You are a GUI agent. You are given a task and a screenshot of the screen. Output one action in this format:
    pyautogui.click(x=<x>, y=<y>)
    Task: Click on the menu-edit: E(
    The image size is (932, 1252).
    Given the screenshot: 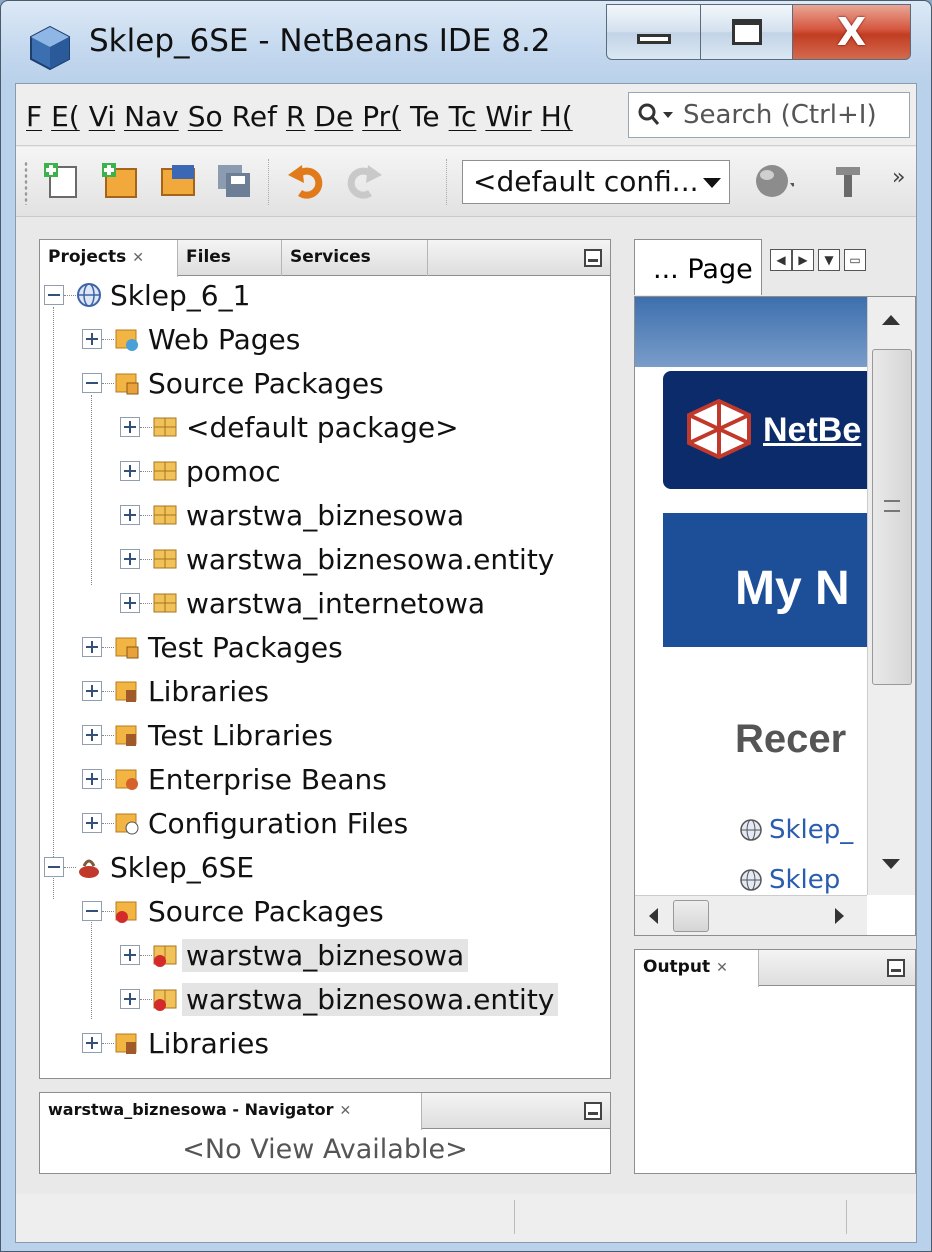 What is the action you would take?
    pyautogui.click(x=65, y=116)
    